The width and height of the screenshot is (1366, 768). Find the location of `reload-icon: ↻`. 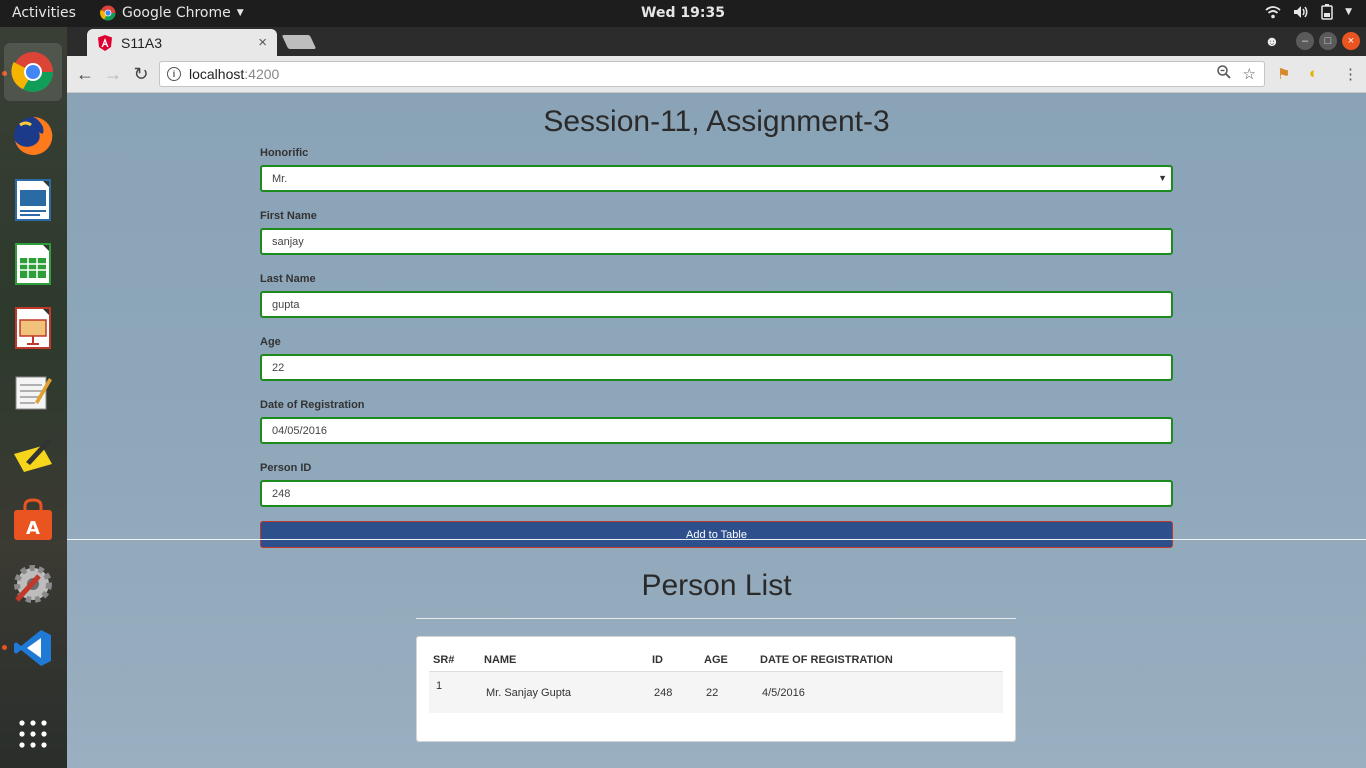

reload-icon: ↻ is located at coordinates (141, 74).